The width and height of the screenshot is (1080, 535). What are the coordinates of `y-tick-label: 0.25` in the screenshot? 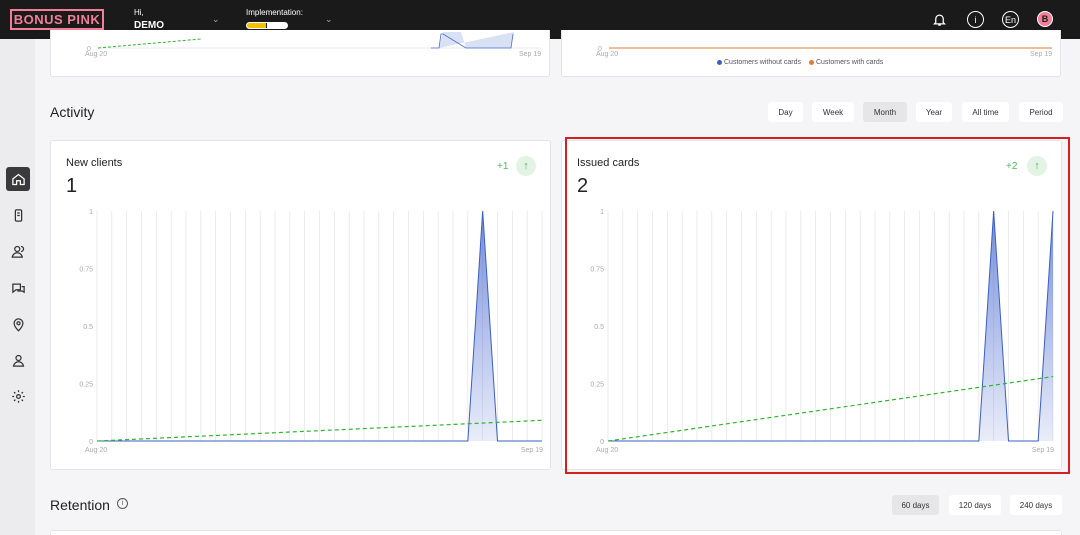 It's located at (86, 385).